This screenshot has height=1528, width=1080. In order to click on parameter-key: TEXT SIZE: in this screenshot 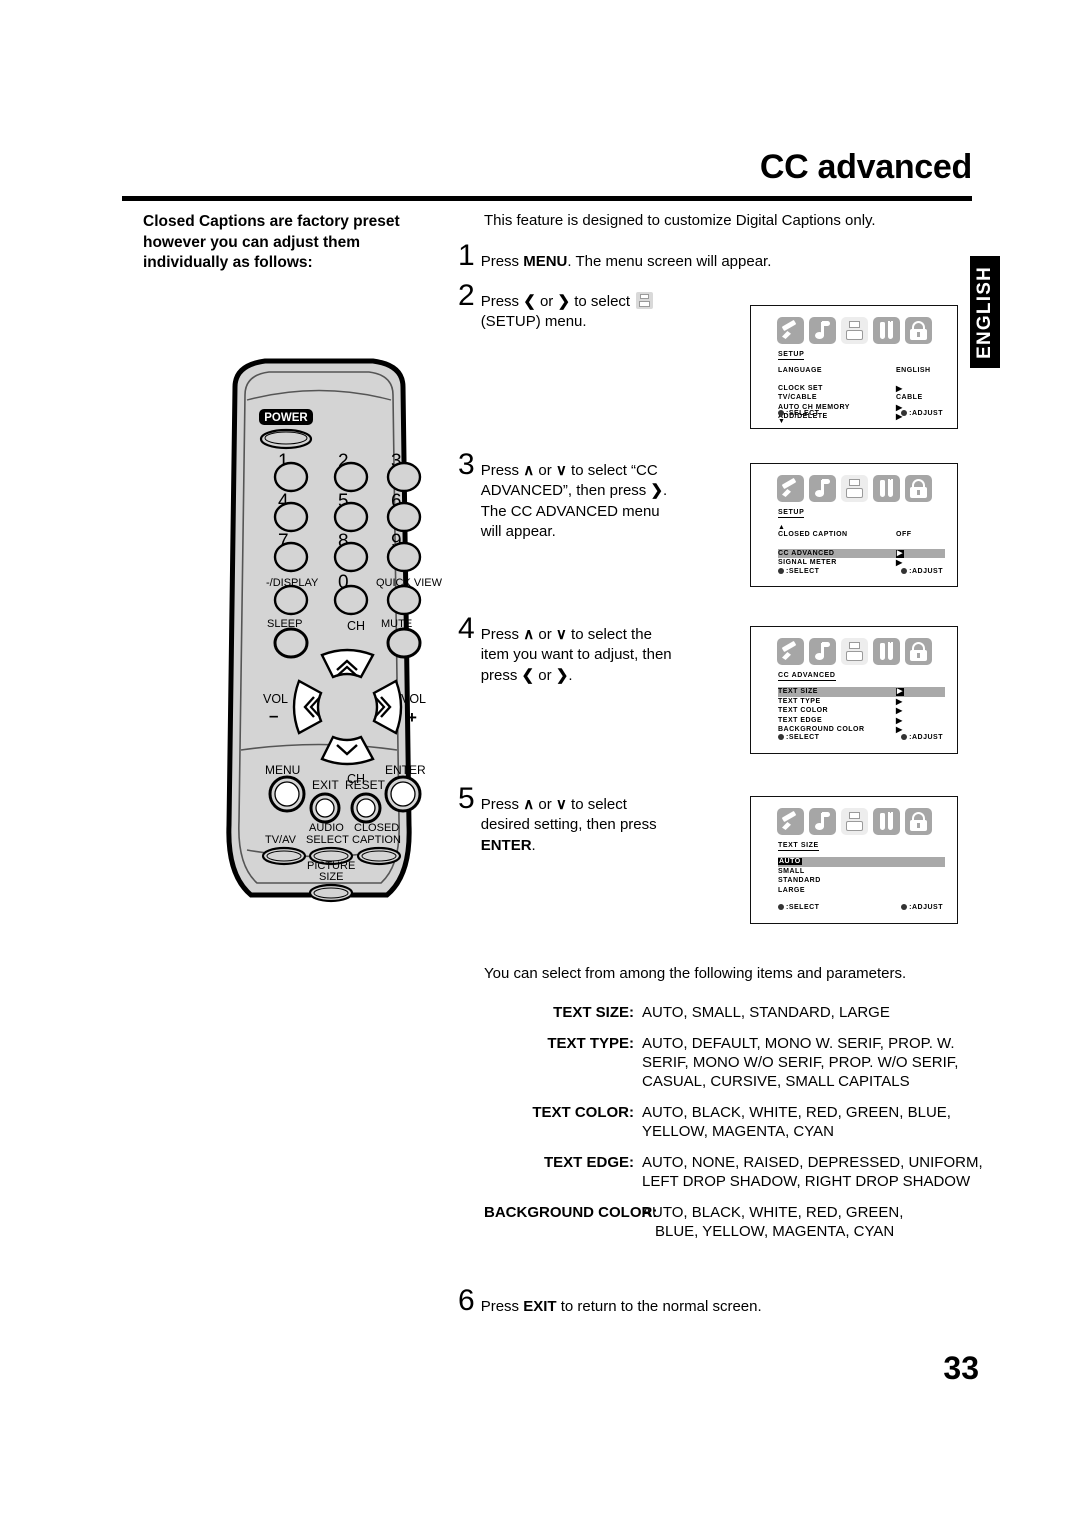, I will do `click(593, 1012)`.